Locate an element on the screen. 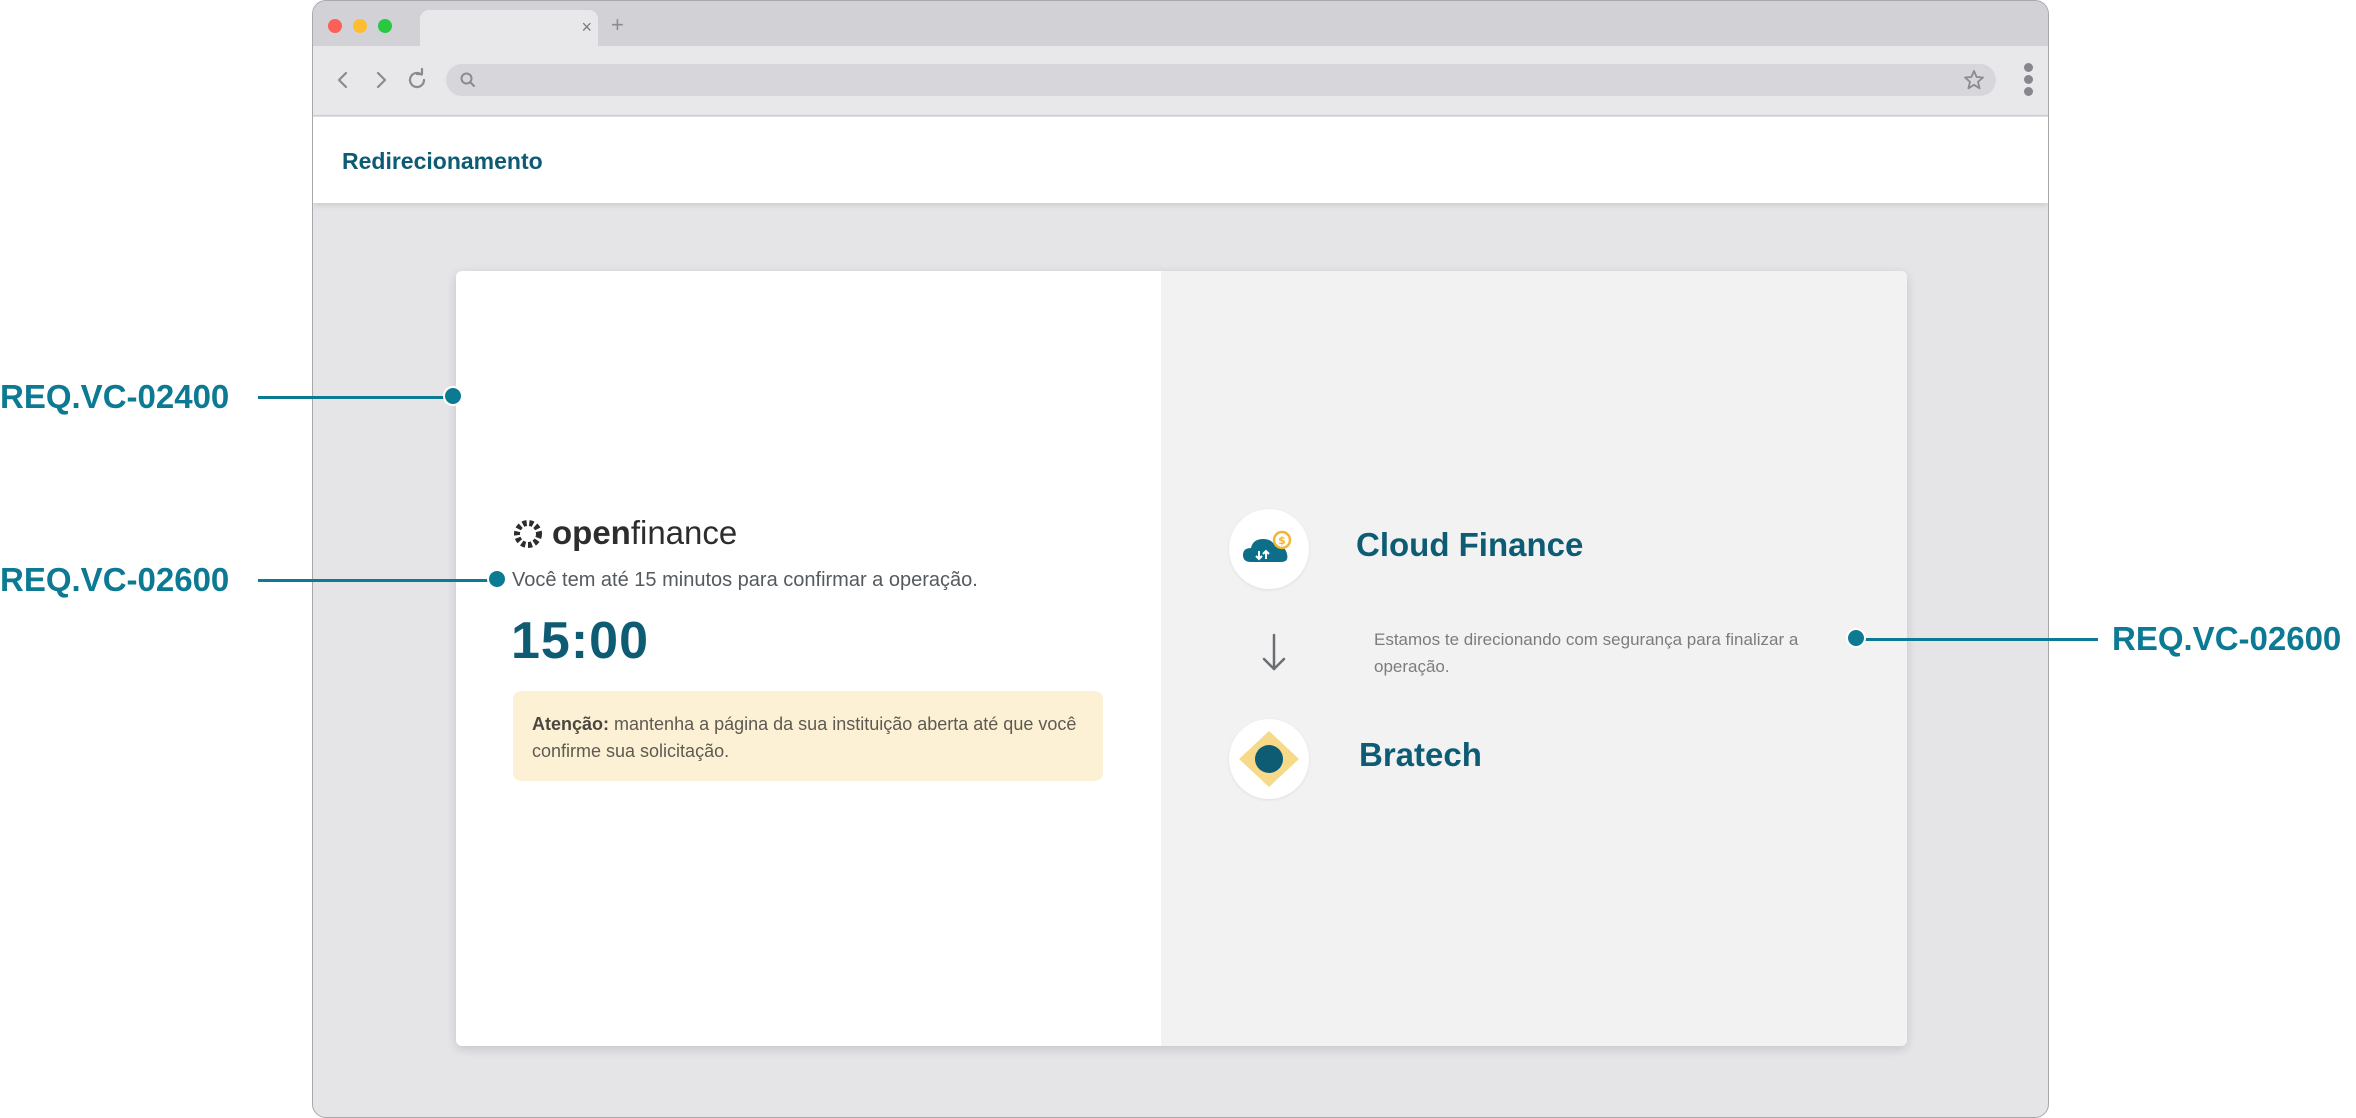 The height and width of the screenshot is (1118, 2356). alert-title: Atenção: is located at coordinates (571, 724).